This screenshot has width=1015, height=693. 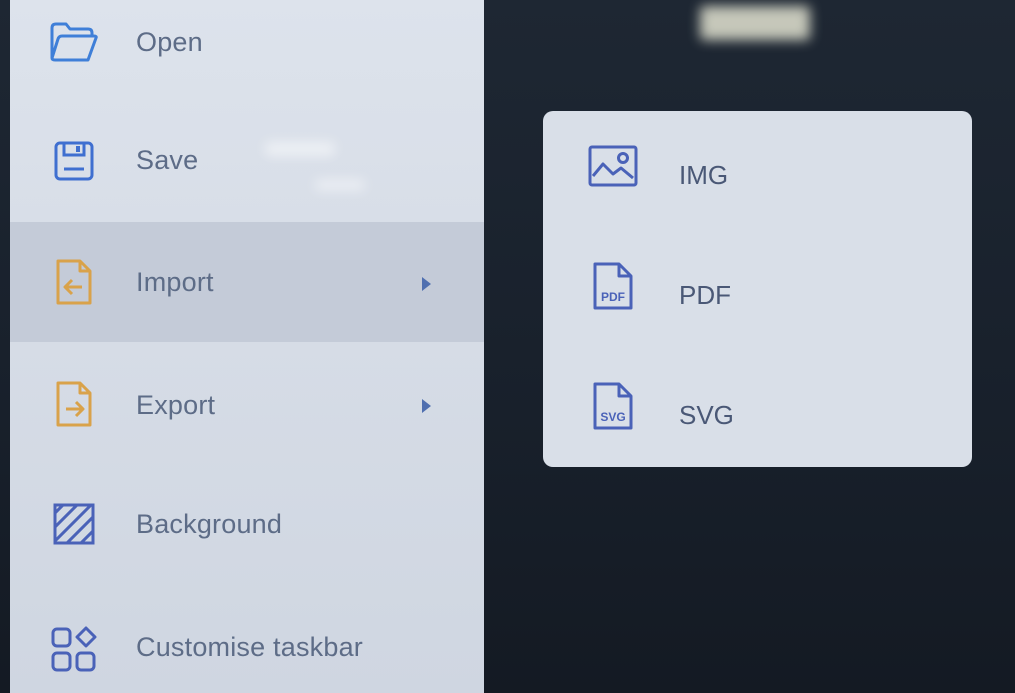 What do you see at coordinates (613, 406) in the screenshot?
I see `svg-file-icon: SVG` at bounding box center [613, 406].